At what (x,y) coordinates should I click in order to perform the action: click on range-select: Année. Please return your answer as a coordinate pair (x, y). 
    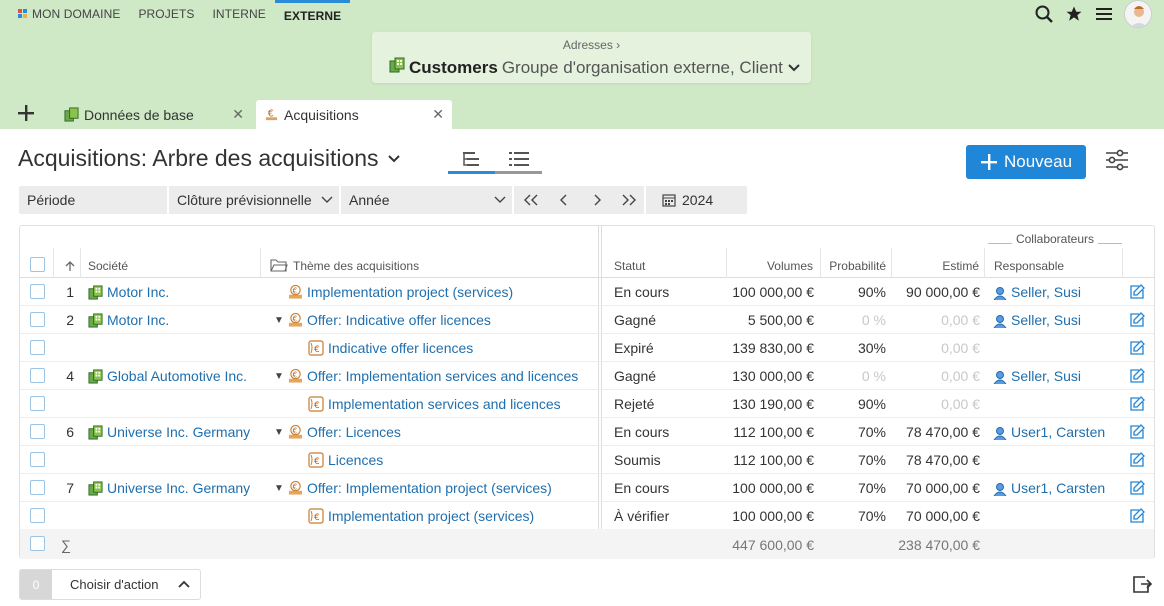
    Looking at the image, I should click on (427, 200).